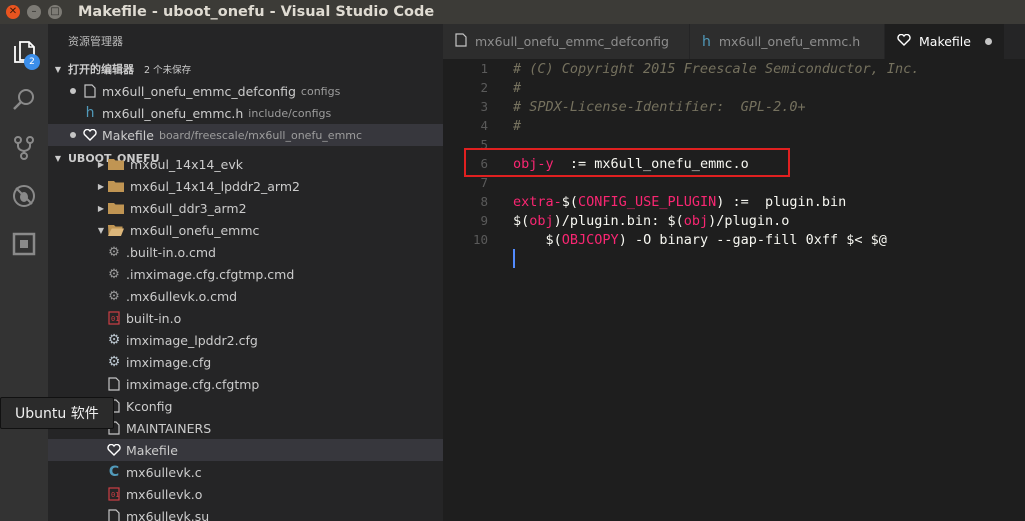 The image size is (1025, 521). I want to click on tree-label: mx6ul_14x14_evk, so click(186, 164).